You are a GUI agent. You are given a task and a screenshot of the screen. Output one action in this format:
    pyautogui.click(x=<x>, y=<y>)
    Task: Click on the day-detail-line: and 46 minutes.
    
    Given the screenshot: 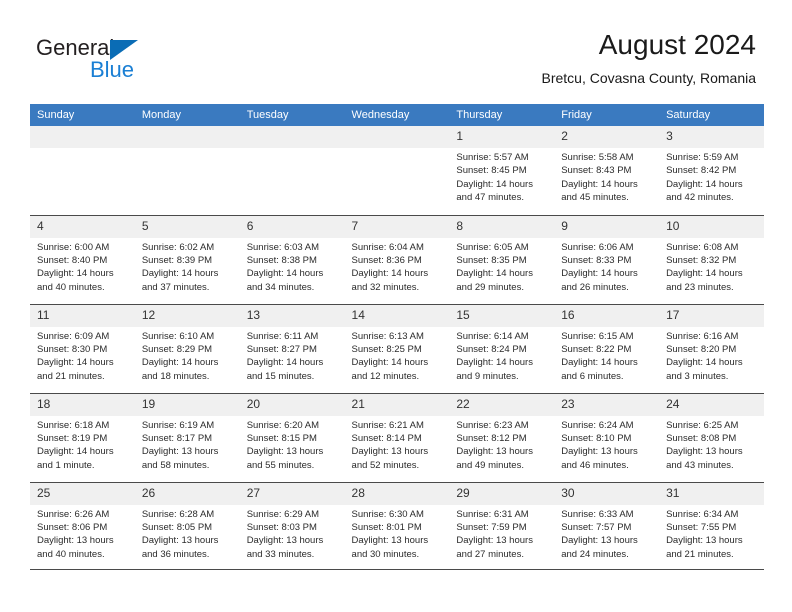 What is the action you would take?
    pyautogui.click(x=595, y=465)
    